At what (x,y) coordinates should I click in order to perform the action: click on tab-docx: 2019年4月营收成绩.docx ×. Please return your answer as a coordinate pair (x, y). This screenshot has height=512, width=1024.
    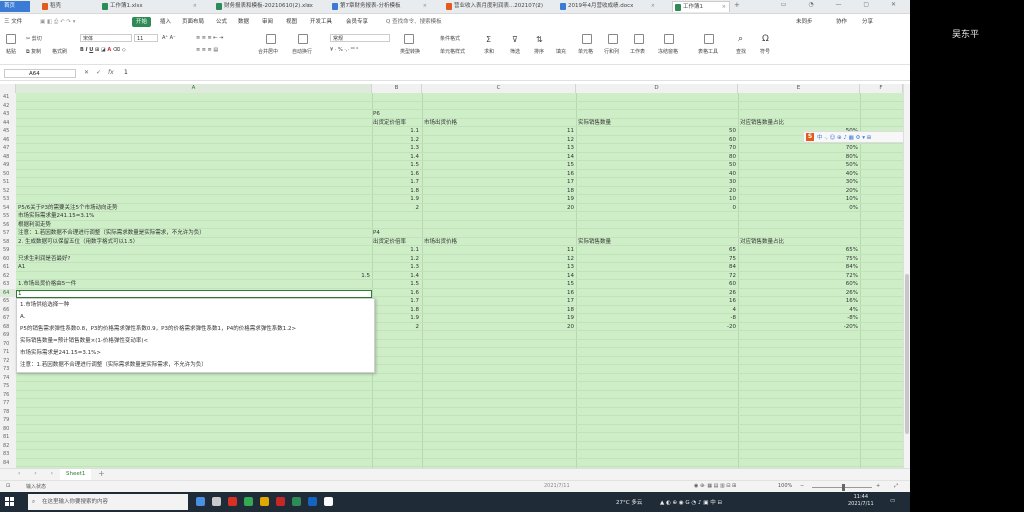
    Looking at the image, I should click on (608, 6).